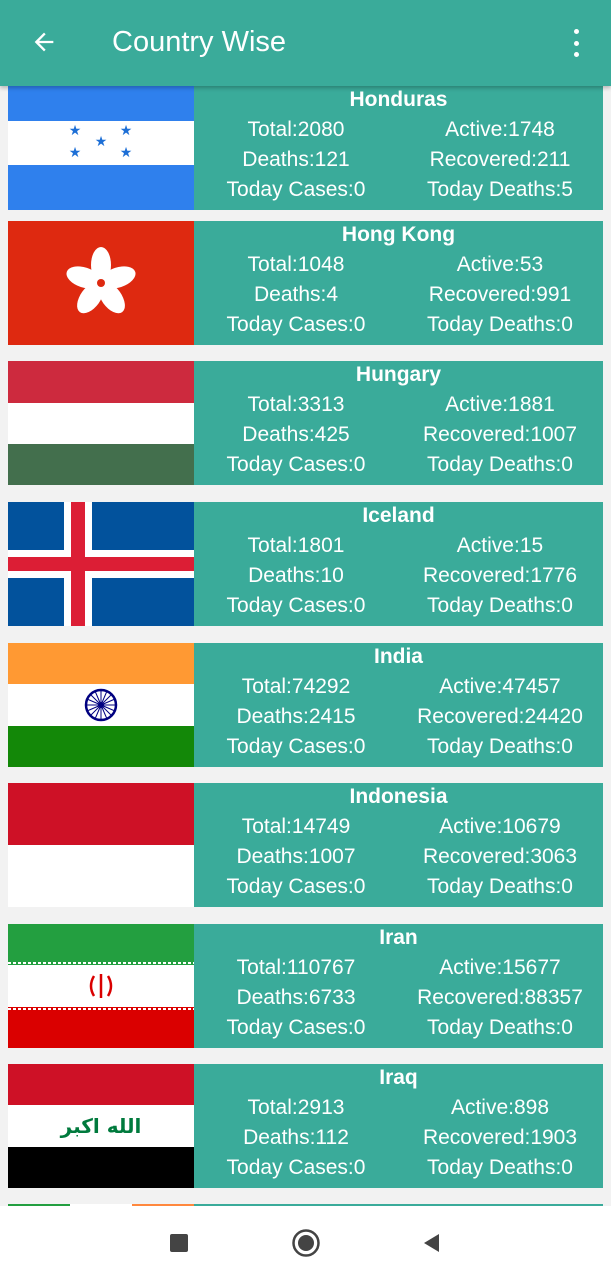 The image size is (611, 1280). Describe the element at coordinates (305, 43) in the screenshot. I see `app-bar: Country Wise` at that location.